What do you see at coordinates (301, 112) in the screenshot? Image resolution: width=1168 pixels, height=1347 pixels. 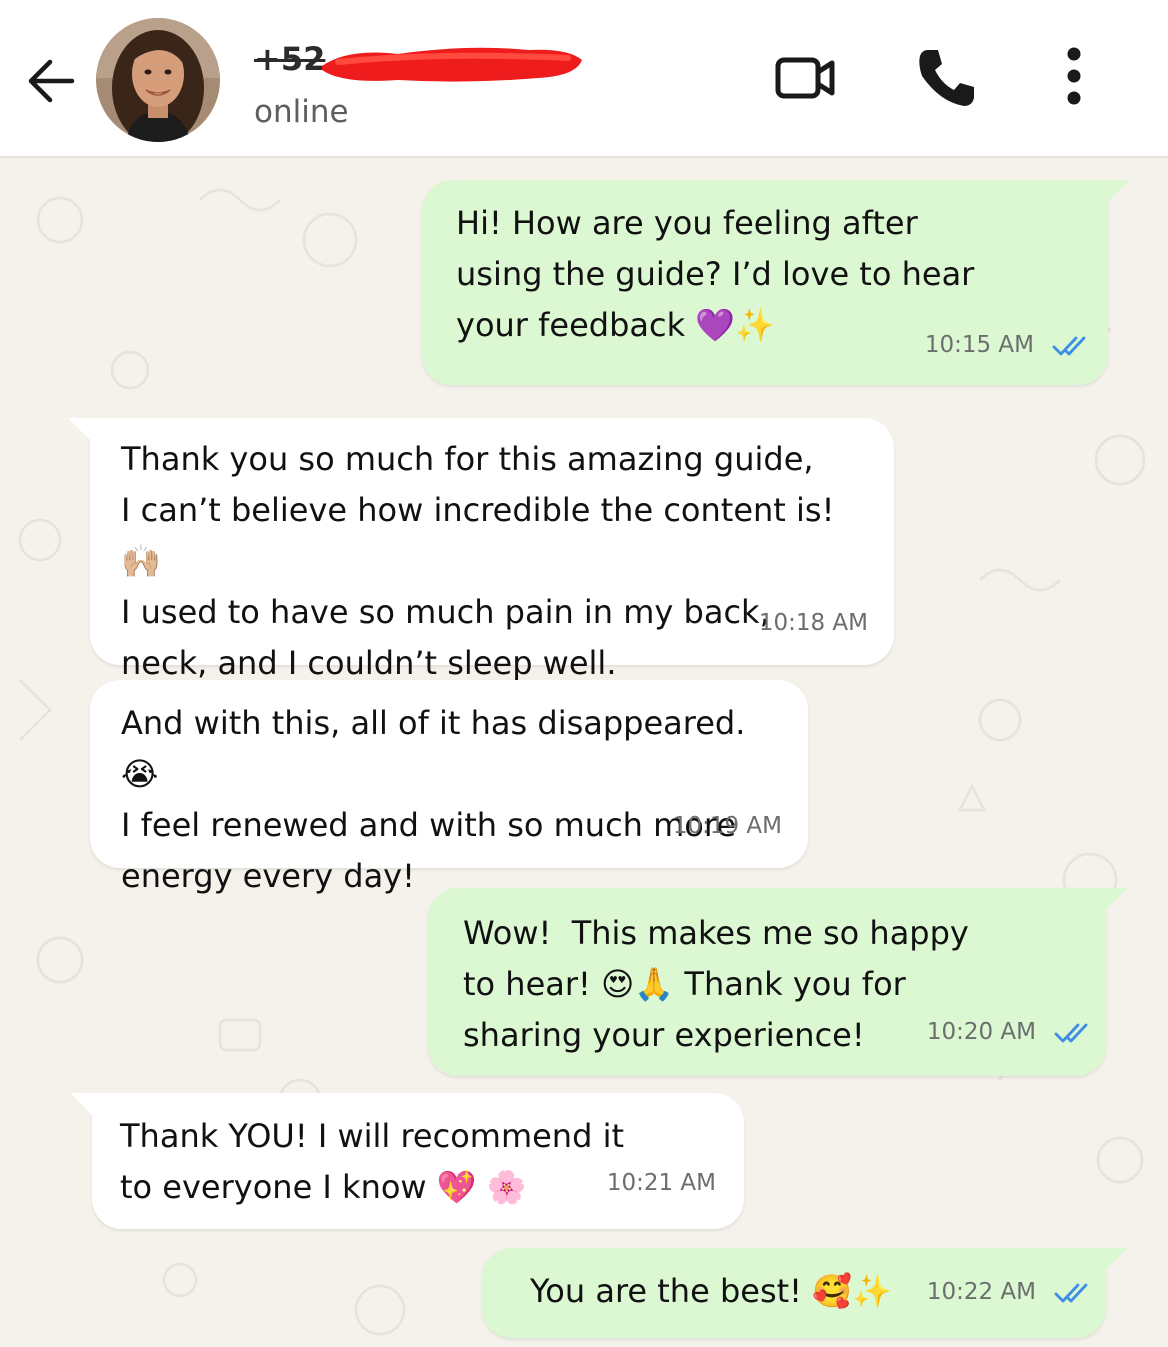 I see `contact-status: online` at bounding box center [301, 112].